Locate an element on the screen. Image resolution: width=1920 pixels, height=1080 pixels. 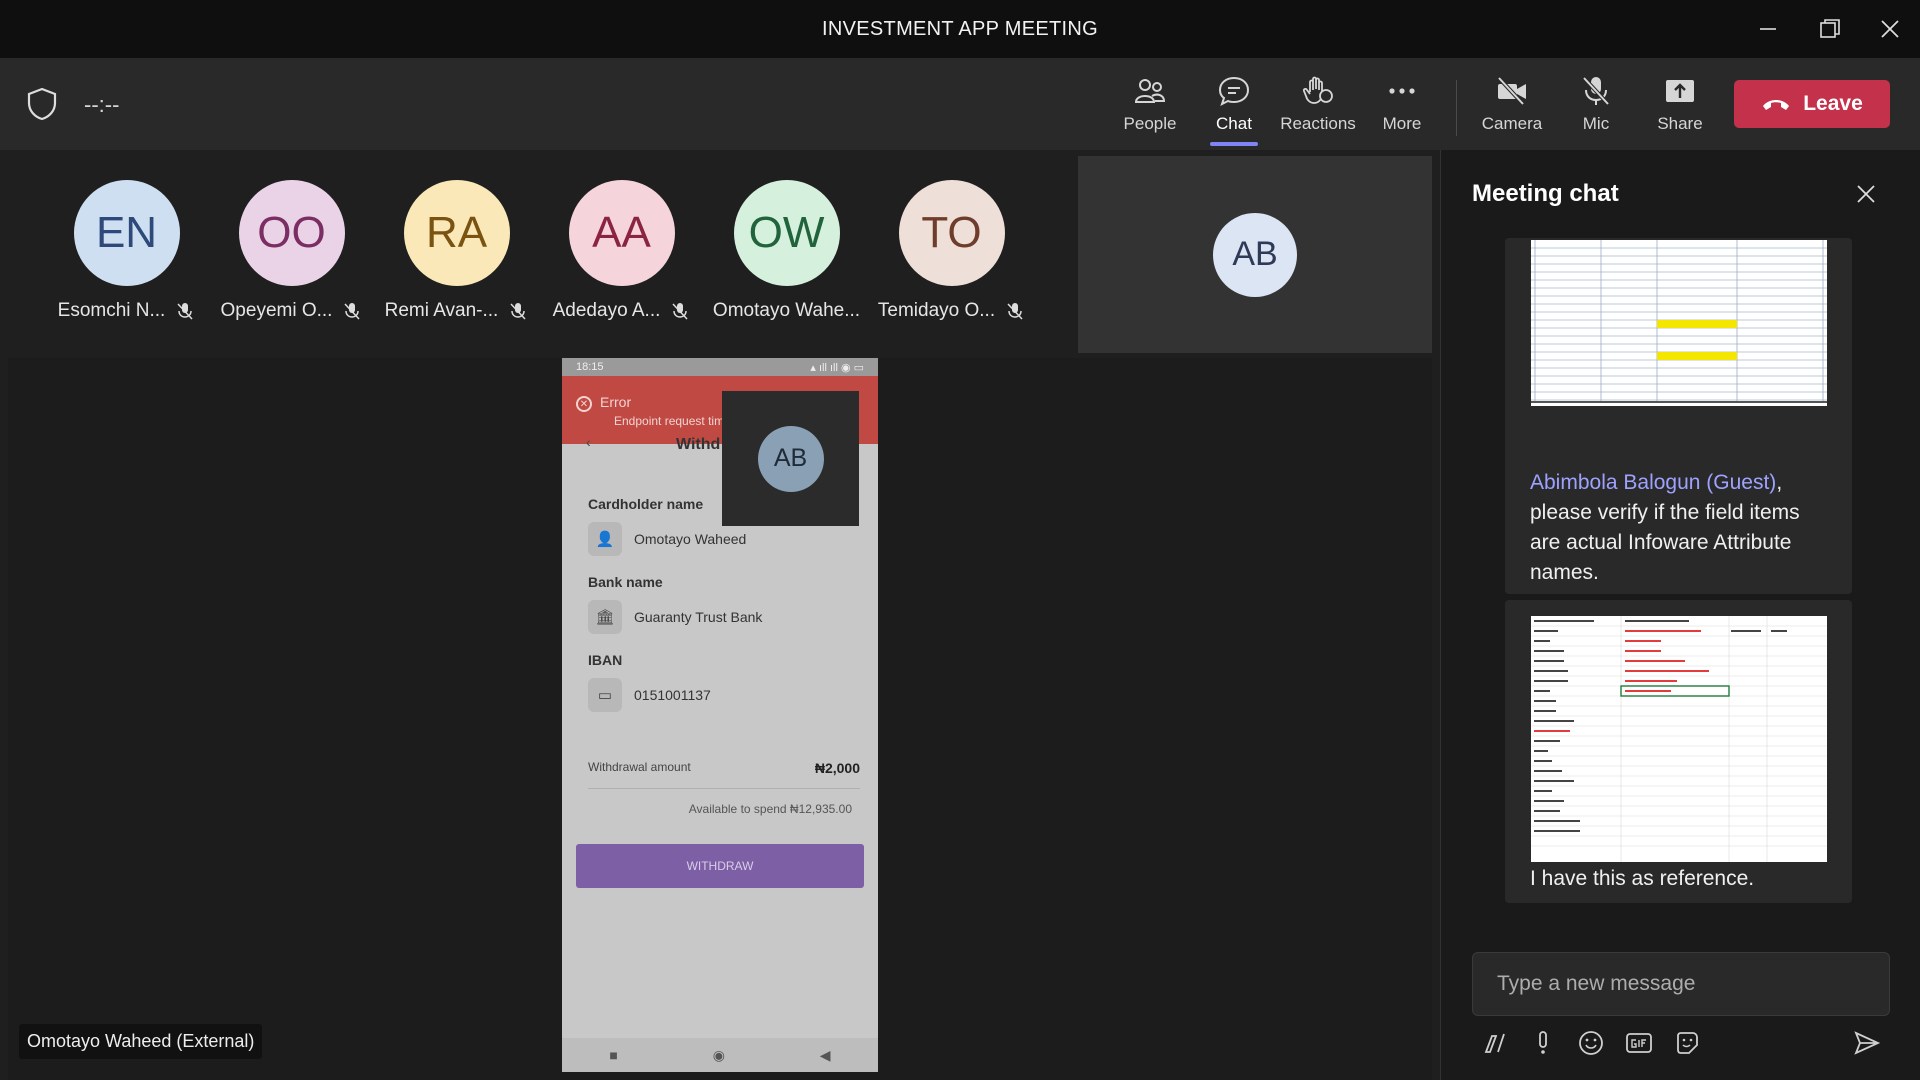
leave-button: Leave is located at coordinates (1812, 104).